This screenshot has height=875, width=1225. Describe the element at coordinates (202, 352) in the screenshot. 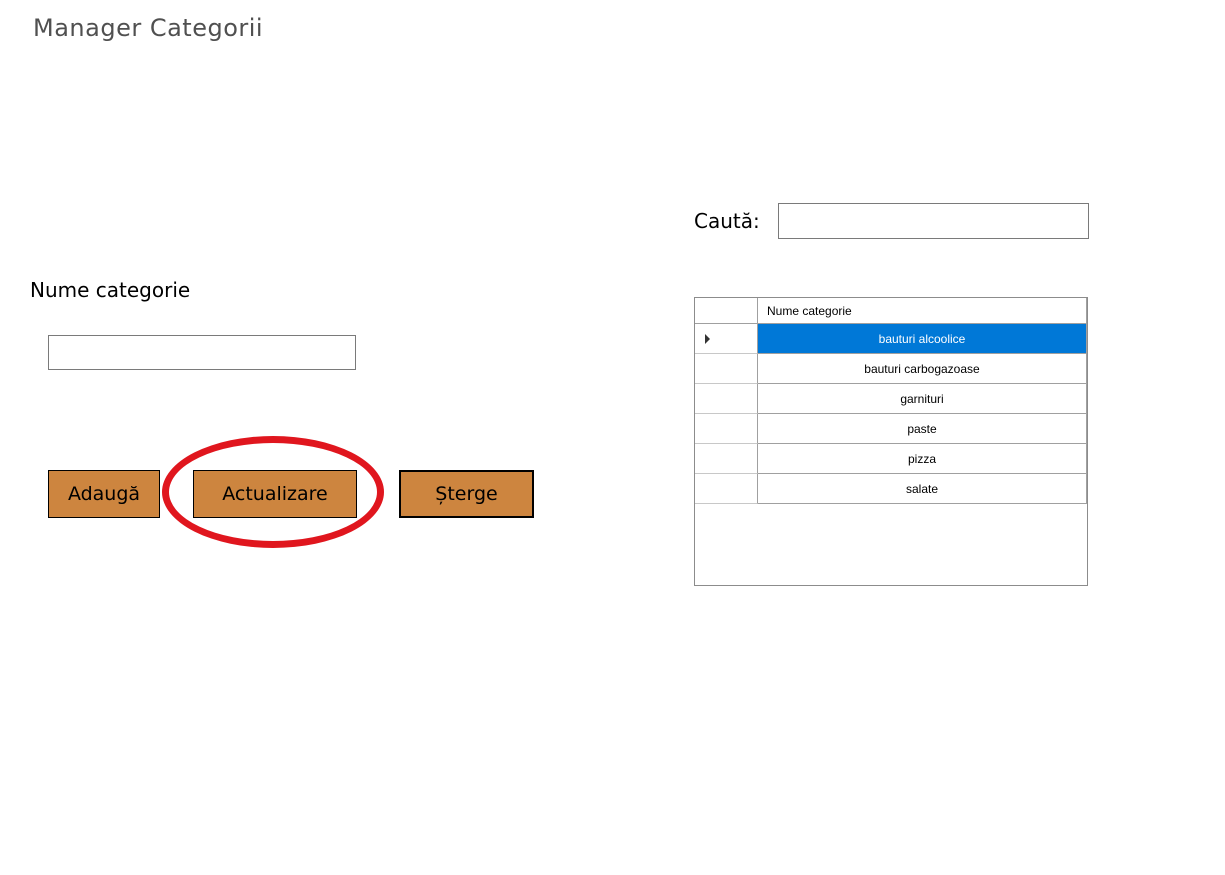

I see `category-name-input` at that location.